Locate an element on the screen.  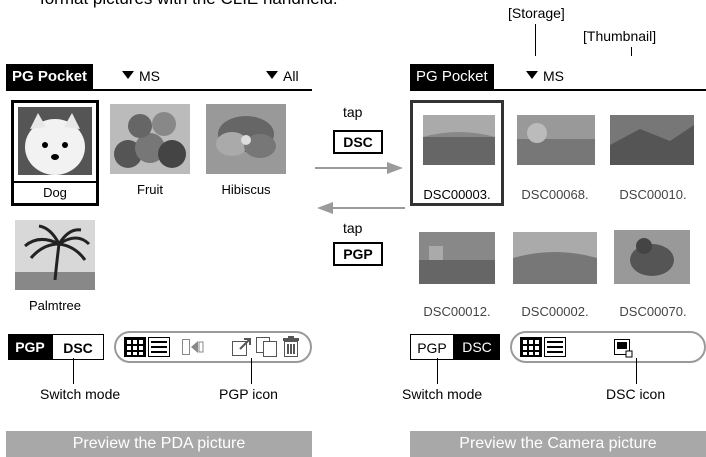
export-icon is located at coordinates (243, 347).